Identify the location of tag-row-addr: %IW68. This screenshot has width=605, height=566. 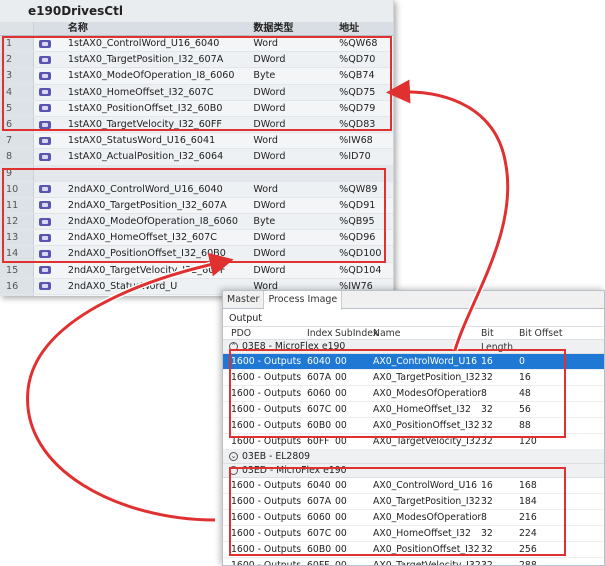
(364, 140).